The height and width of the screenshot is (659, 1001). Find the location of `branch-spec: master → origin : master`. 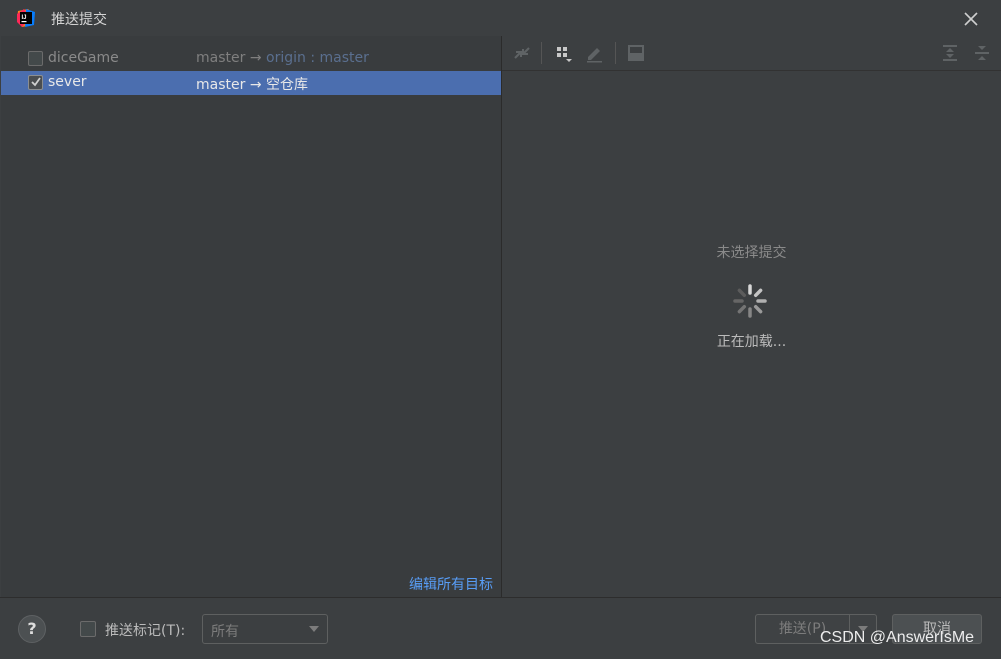

branch-spec: master → origin : master is located at coordinates (282, 58).